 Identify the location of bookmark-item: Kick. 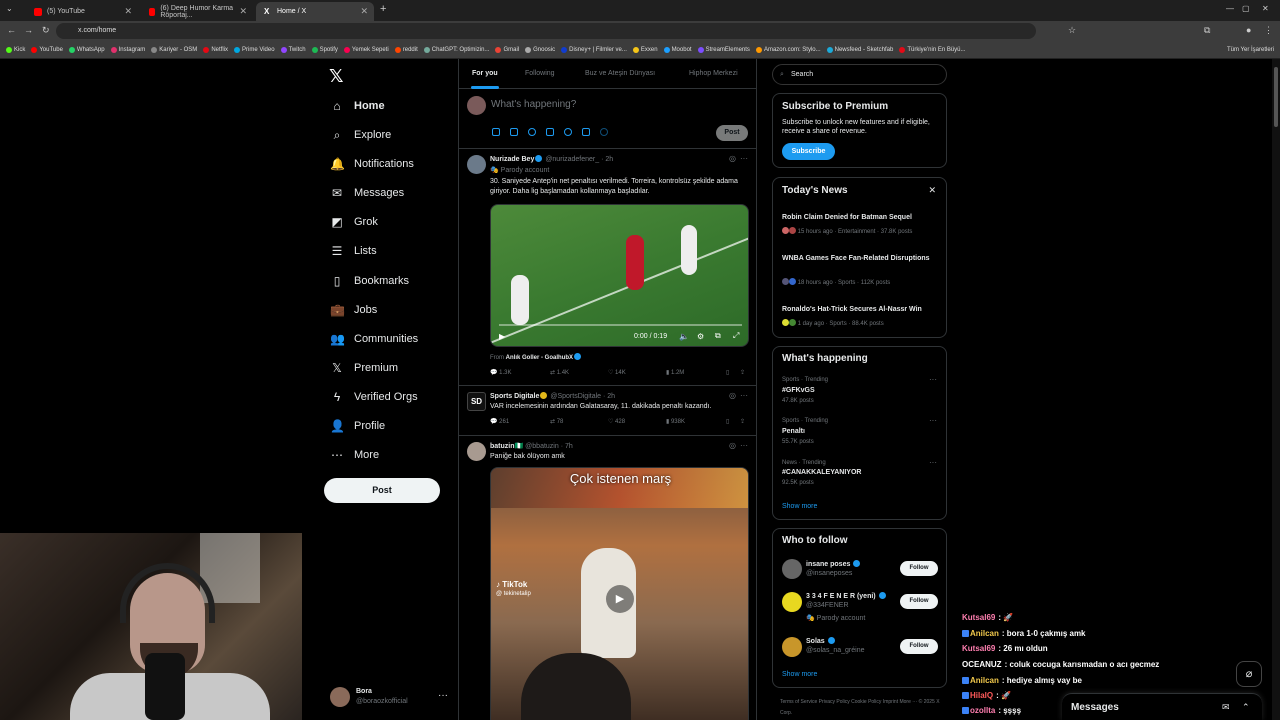
(15, 49).